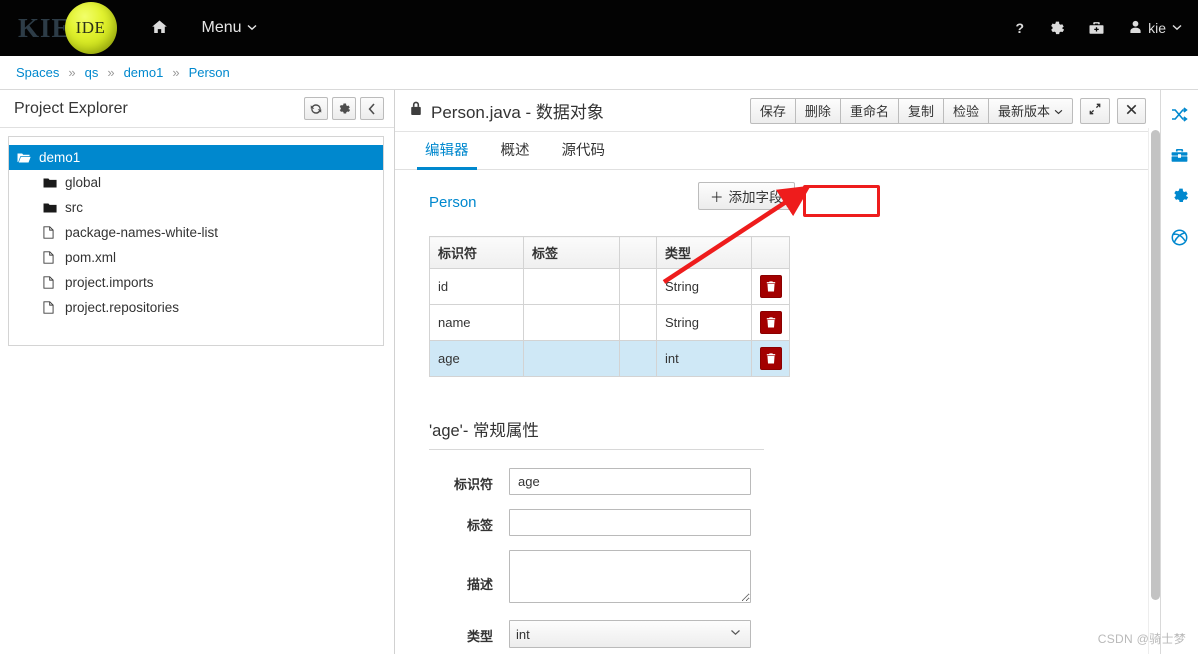  Describe the element at coordinates (609, 322) in the screenshot. I see `table-row: name String` at that location.